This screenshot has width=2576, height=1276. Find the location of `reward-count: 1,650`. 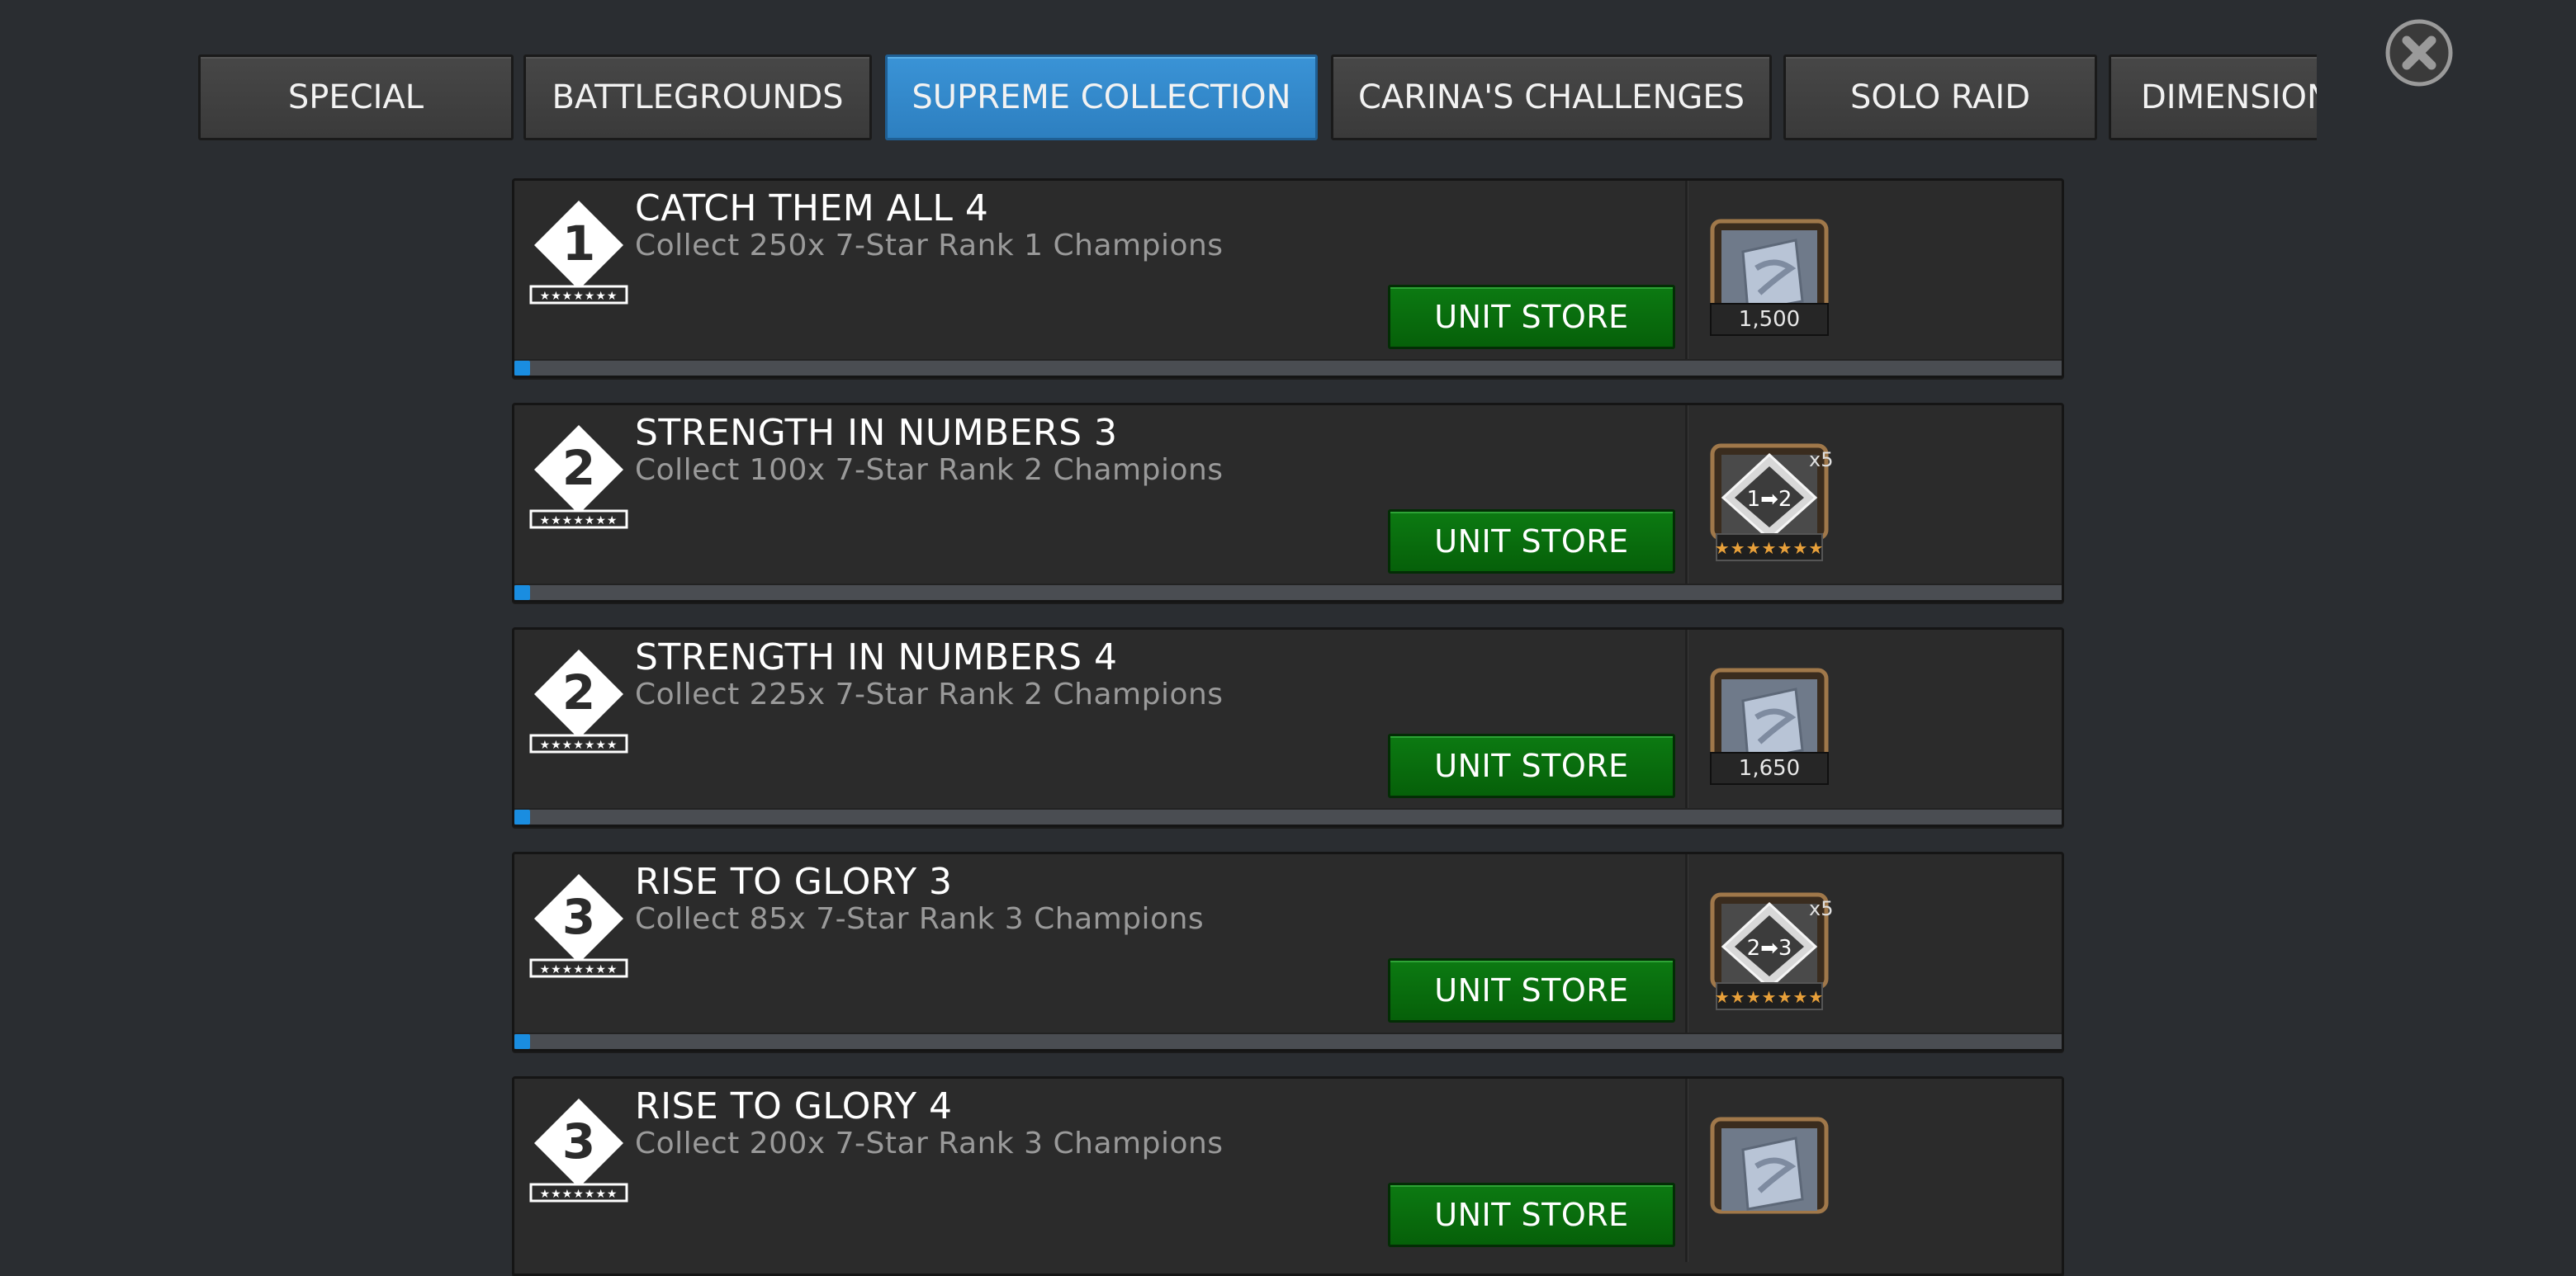

reward-count: 1,650 is located at coordinates (1769, 768).